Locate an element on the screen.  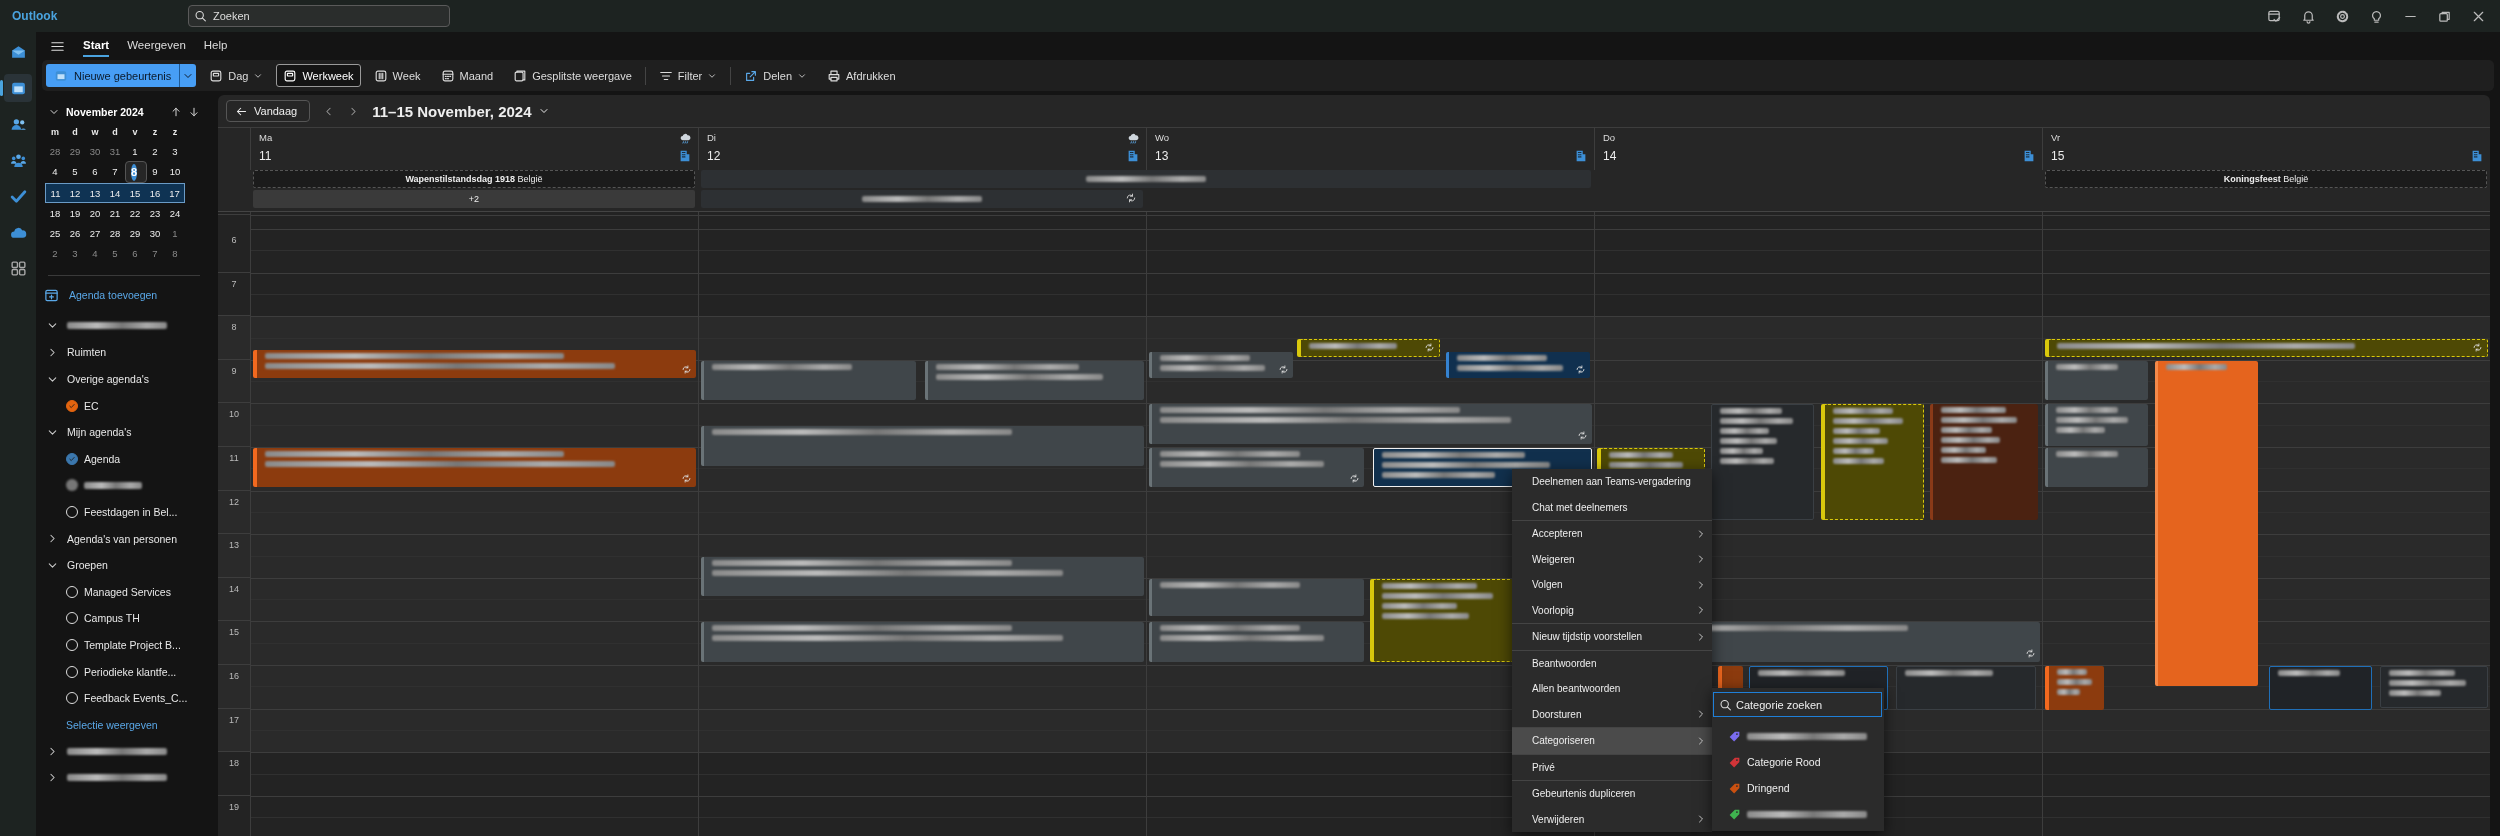
weekday-label: Vr is located at coordinates (2056, 138).